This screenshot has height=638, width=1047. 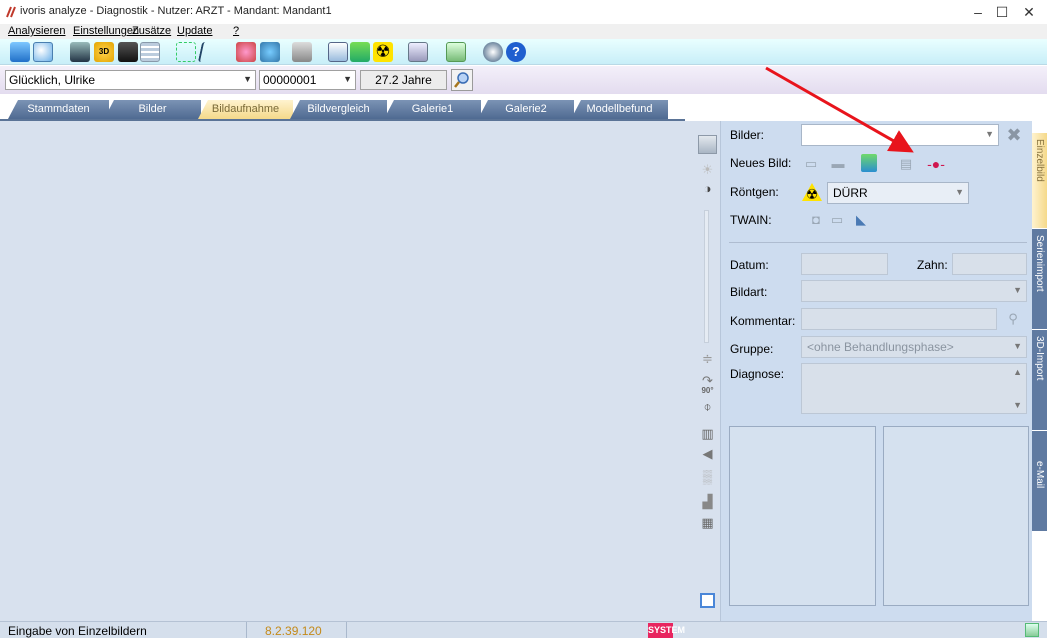 What do you see at coordinates (850, 193) in the screenshot?
I see `roentgen-device-value: DÜRR` at bounding box center [850, 193].